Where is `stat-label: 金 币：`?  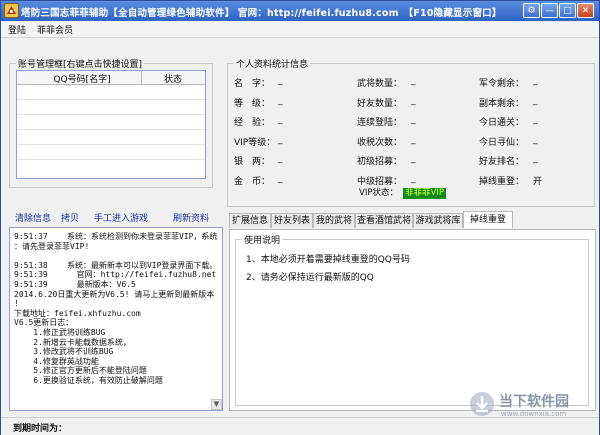 stat-label: 金 币： is located at coordinates (252, 181).